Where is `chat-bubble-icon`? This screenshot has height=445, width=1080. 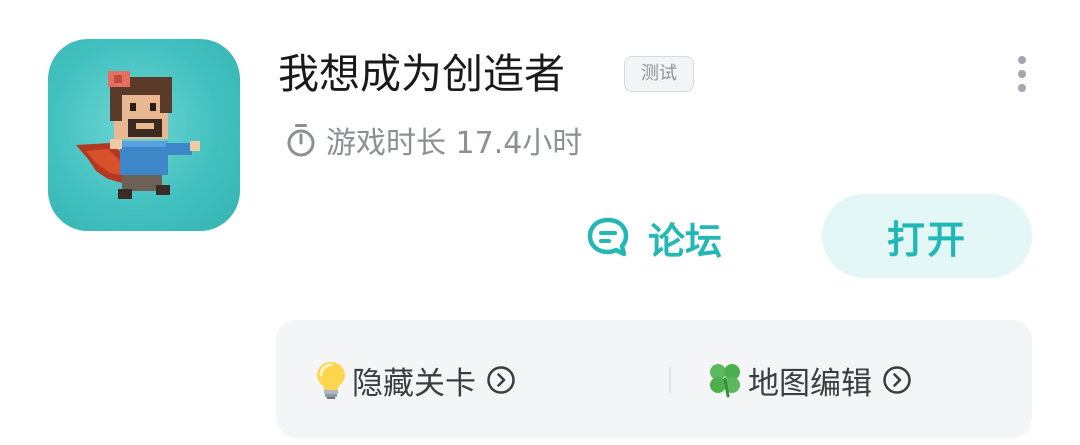 chat-bubble-icon is located at coordinates (608, 237).